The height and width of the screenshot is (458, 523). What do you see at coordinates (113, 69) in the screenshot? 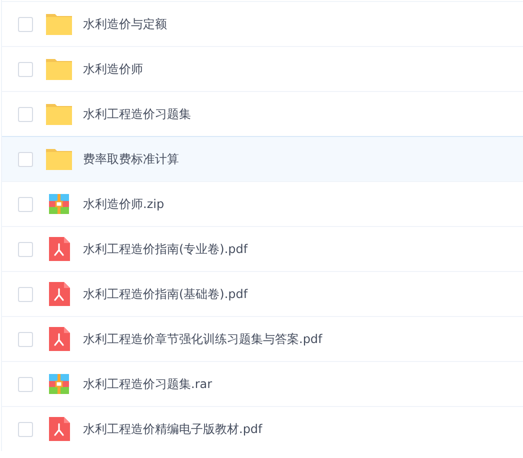
I see `file-name: 水利造价师` at bounding box center [113, 69].